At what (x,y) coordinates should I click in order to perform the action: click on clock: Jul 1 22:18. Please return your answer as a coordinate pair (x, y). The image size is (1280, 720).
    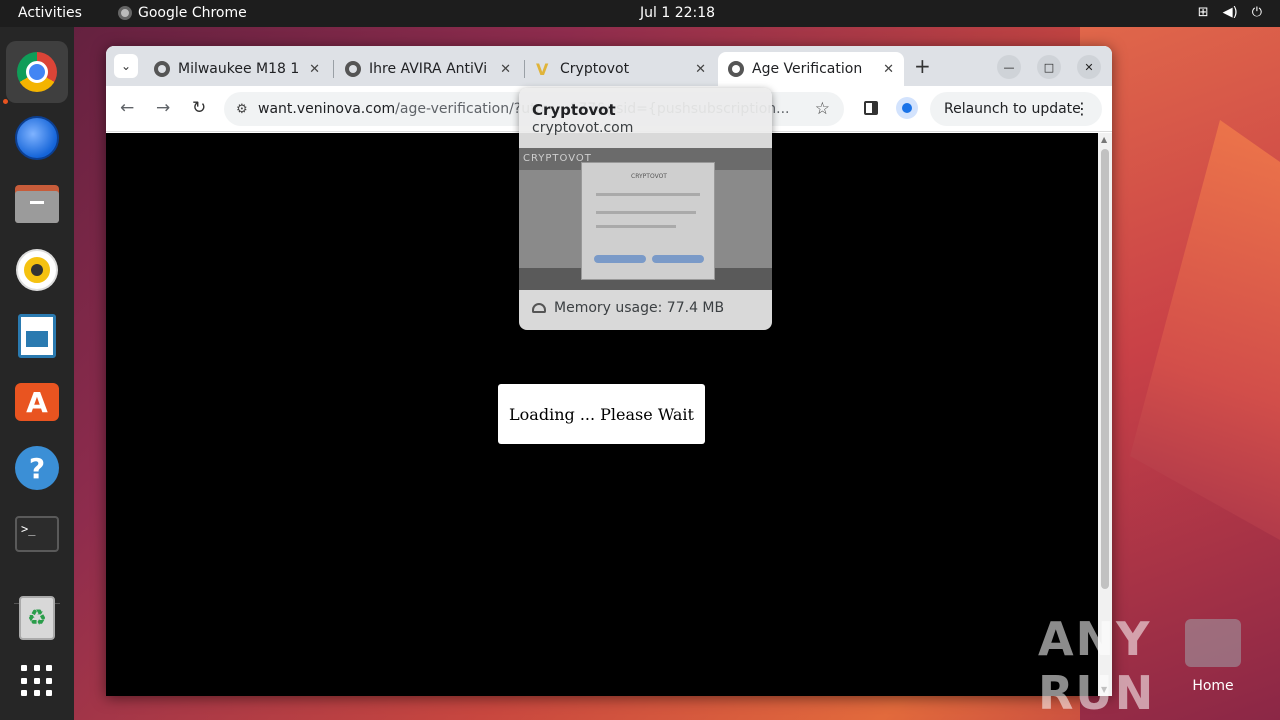
    Looking at the image, I should click on (677, 13).